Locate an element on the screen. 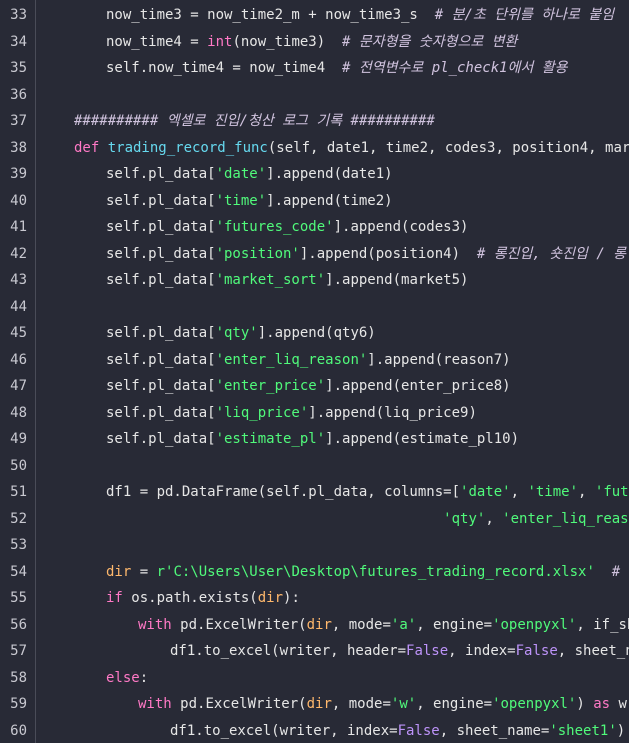 This screenshot has height=743, width=629. code-token: else is located at coordinates (123, 677).